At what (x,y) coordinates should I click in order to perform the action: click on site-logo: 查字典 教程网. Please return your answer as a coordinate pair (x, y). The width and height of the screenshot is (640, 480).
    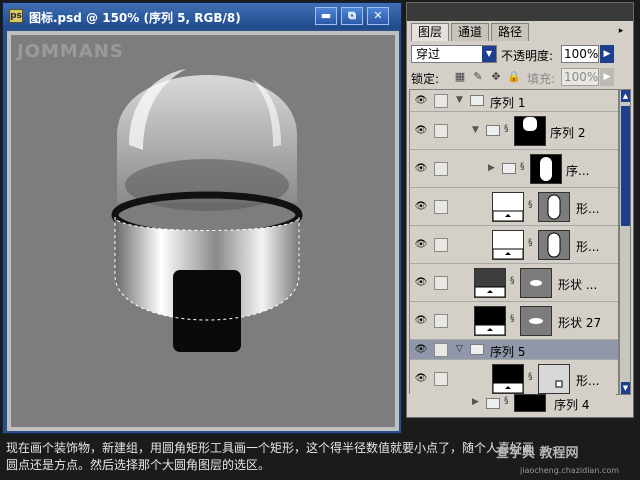
    Looking at the image, I should click on (537, 453).